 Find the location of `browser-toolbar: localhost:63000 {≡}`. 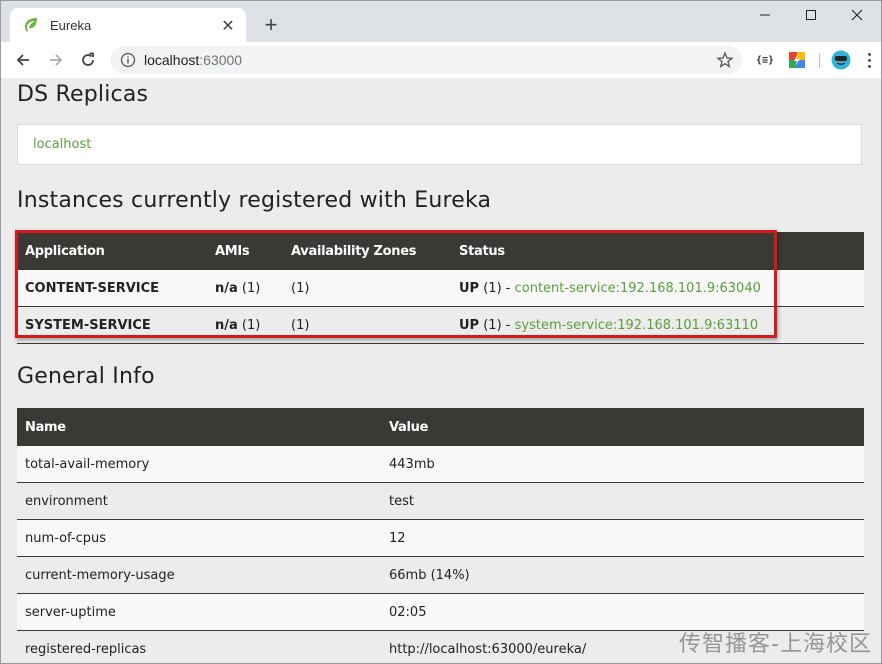

browser-toolbar: localhost:63000 {≡} is located at coordinates (441, 60).